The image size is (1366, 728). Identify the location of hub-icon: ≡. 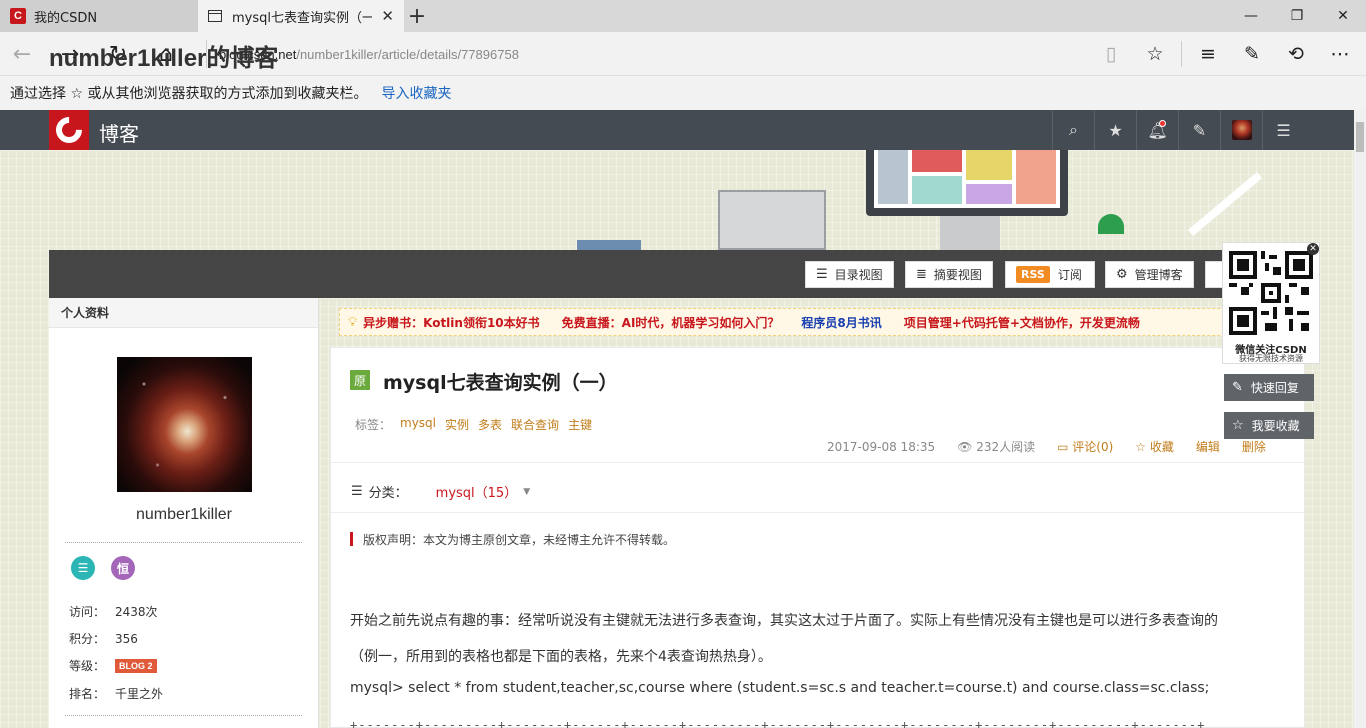
(1208, 54).